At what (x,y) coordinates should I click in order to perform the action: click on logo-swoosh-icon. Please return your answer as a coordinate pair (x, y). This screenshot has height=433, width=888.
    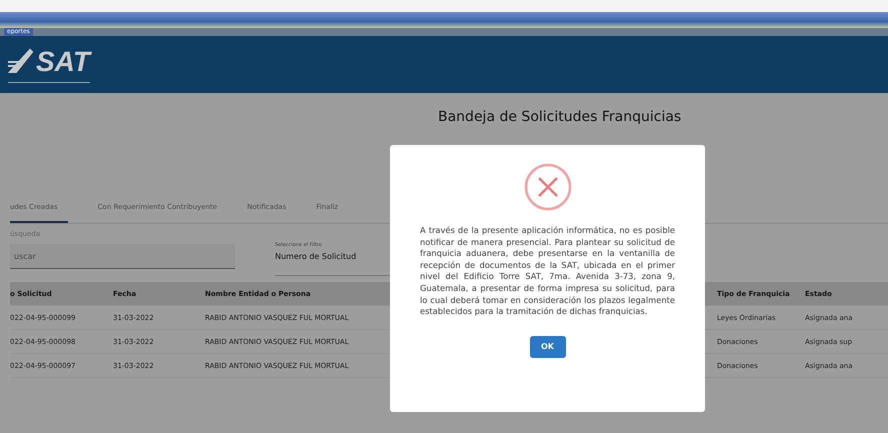
    Looking at the image, I should click on (21, 62).